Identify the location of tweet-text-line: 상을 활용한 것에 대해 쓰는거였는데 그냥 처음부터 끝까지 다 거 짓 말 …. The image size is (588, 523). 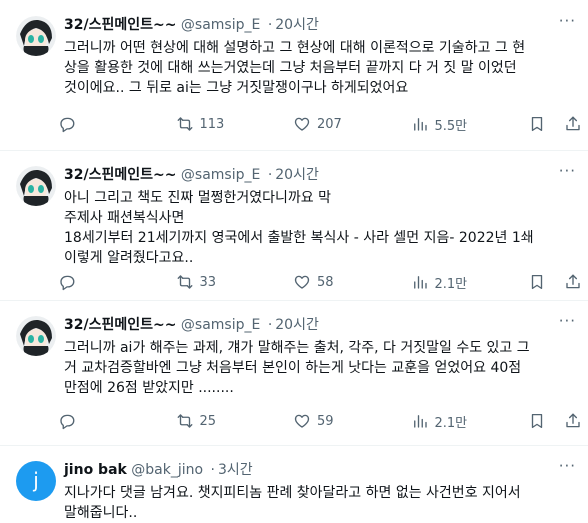
(290, 68).